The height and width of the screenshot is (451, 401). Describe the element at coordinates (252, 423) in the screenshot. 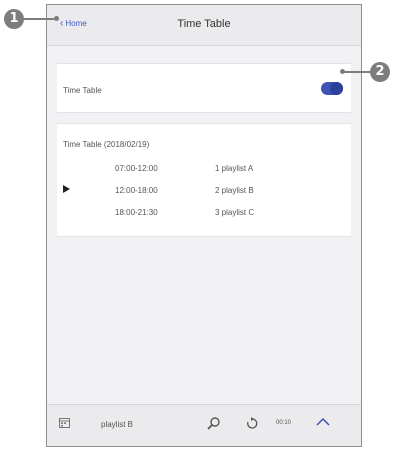

I see `repeat-icon` at that location.